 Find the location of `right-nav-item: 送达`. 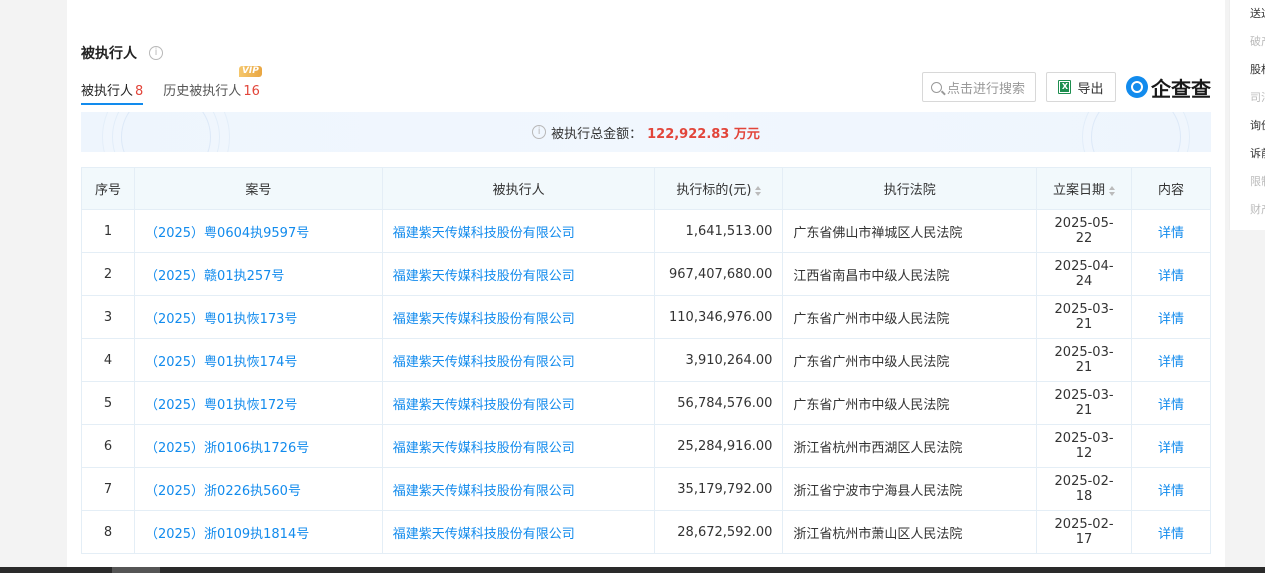

right-nav-item: 送达 is located at coordinates (1247, 14).